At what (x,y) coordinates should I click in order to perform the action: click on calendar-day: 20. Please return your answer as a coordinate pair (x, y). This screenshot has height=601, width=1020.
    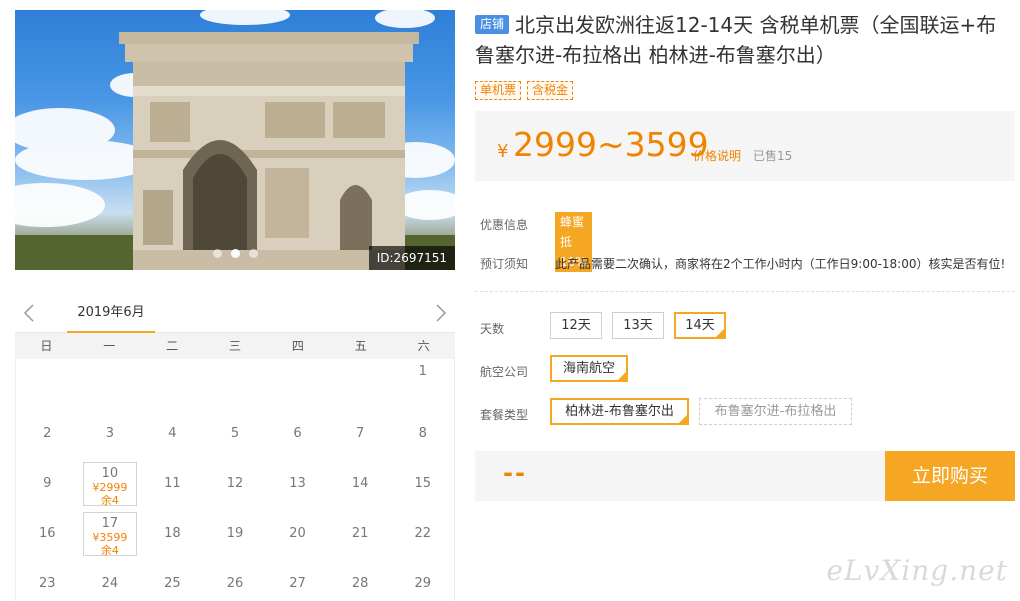
    Looking at the image, I should click on (297, 534).